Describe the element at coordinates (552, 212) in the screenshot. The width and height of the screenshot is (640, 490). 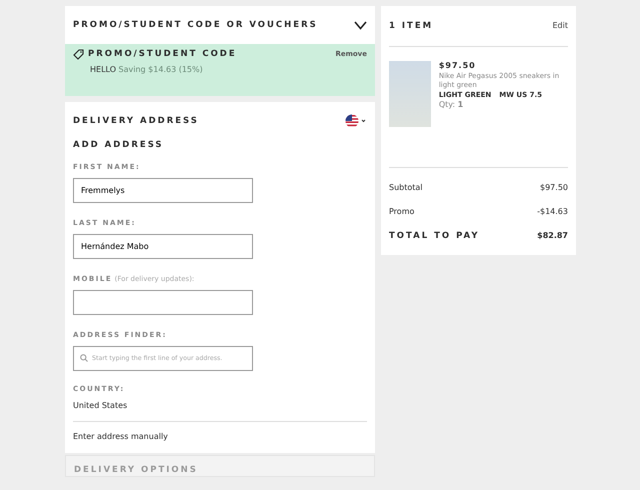
I see `summary-value: -$14.63` at that location.